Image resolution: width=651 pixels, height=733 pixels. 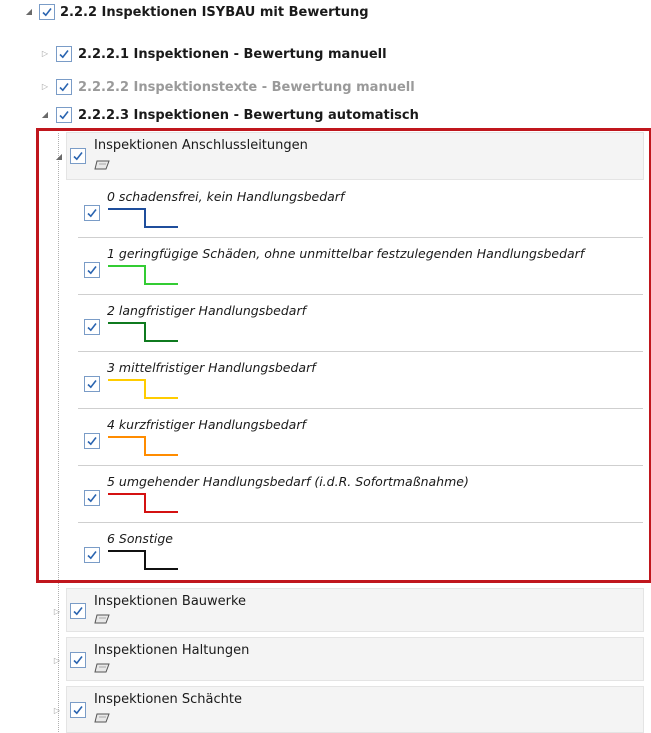 I want to click on layer-label: Inspektionen Schächte, so click(x=168, y=699).